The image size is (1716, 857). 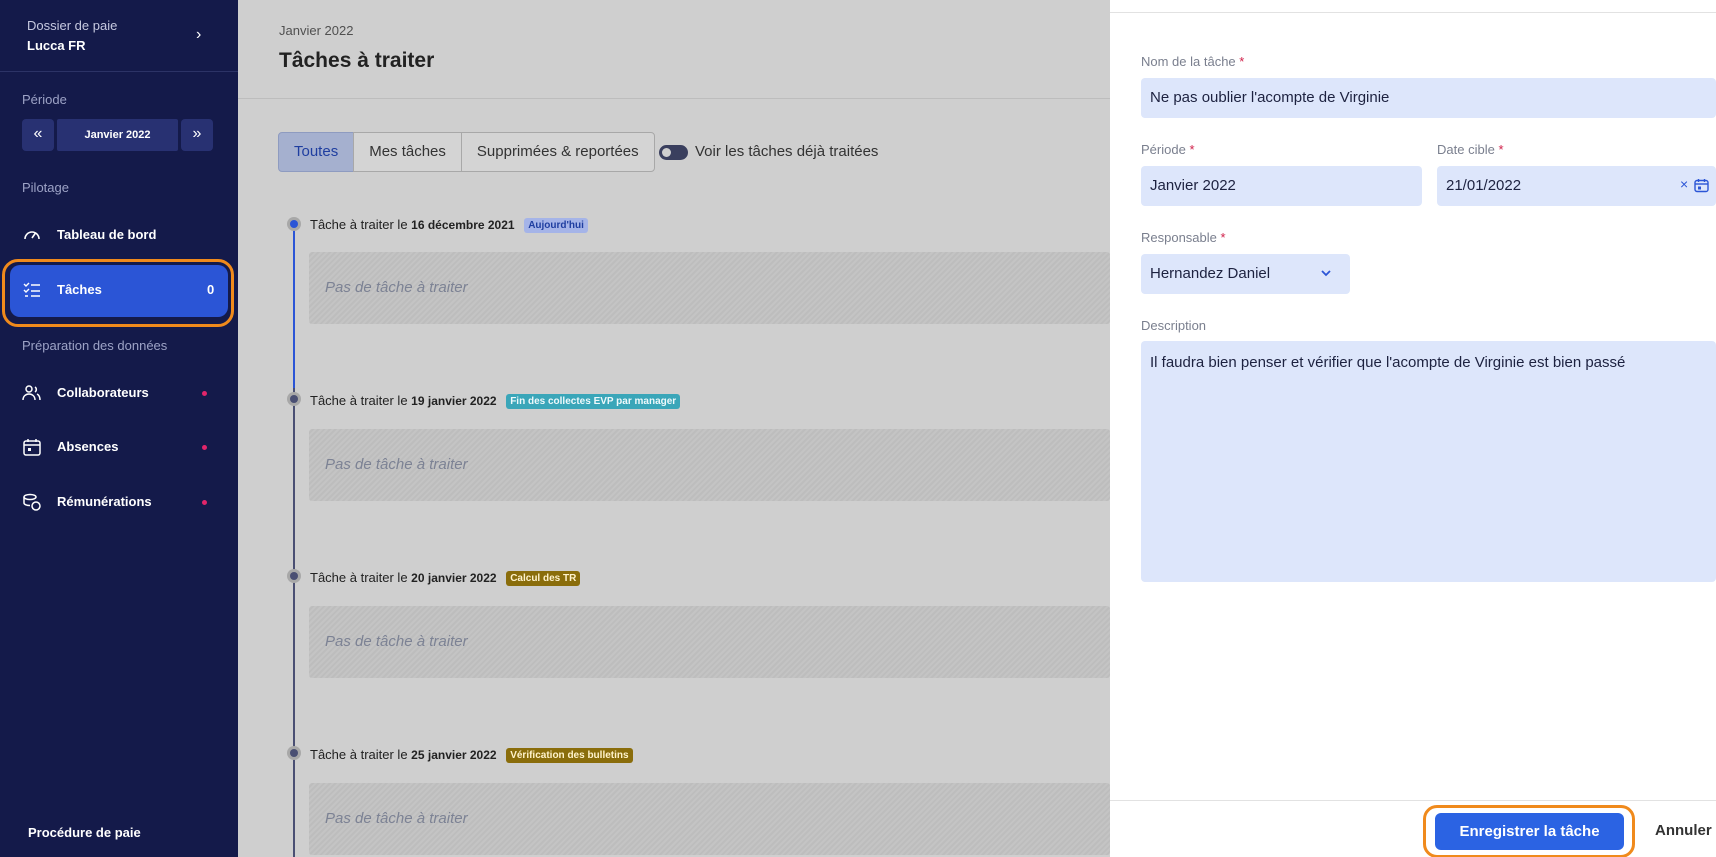 What do you see at coordinates (1684, 184) in the screenshot?
I see `close-icon: ×` at bounding box center [1684, 184].